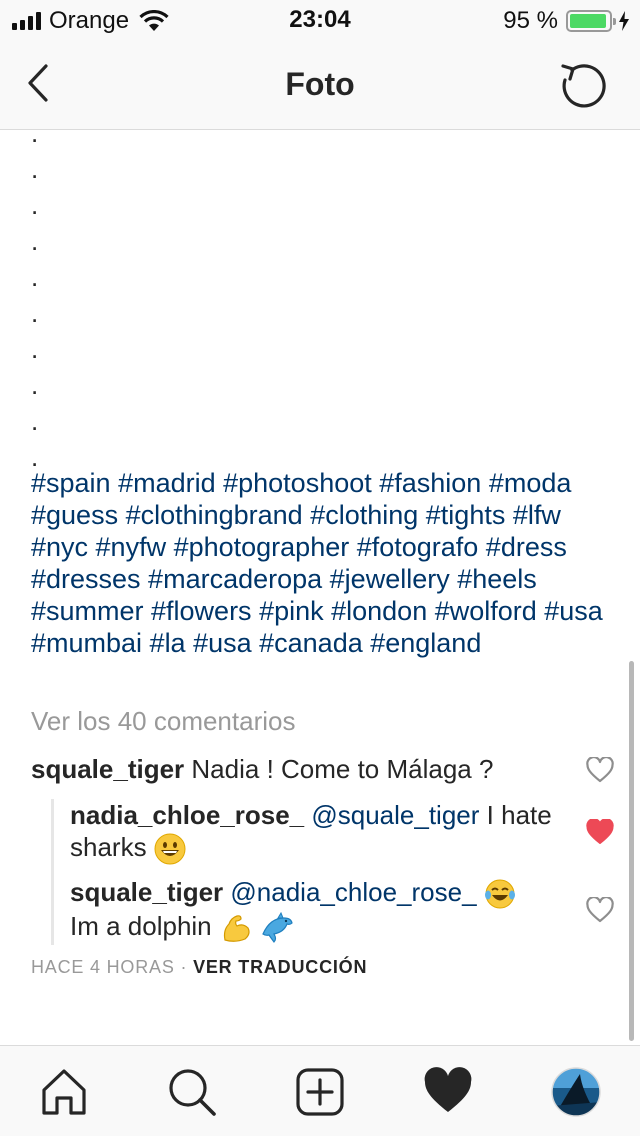 Image resolution: width=640 pixels, height=1136 pixels. What do you see at coordinates (52, 872) in the screenshot?
I see `reply-thread-line` at bounding box center [52, 872].